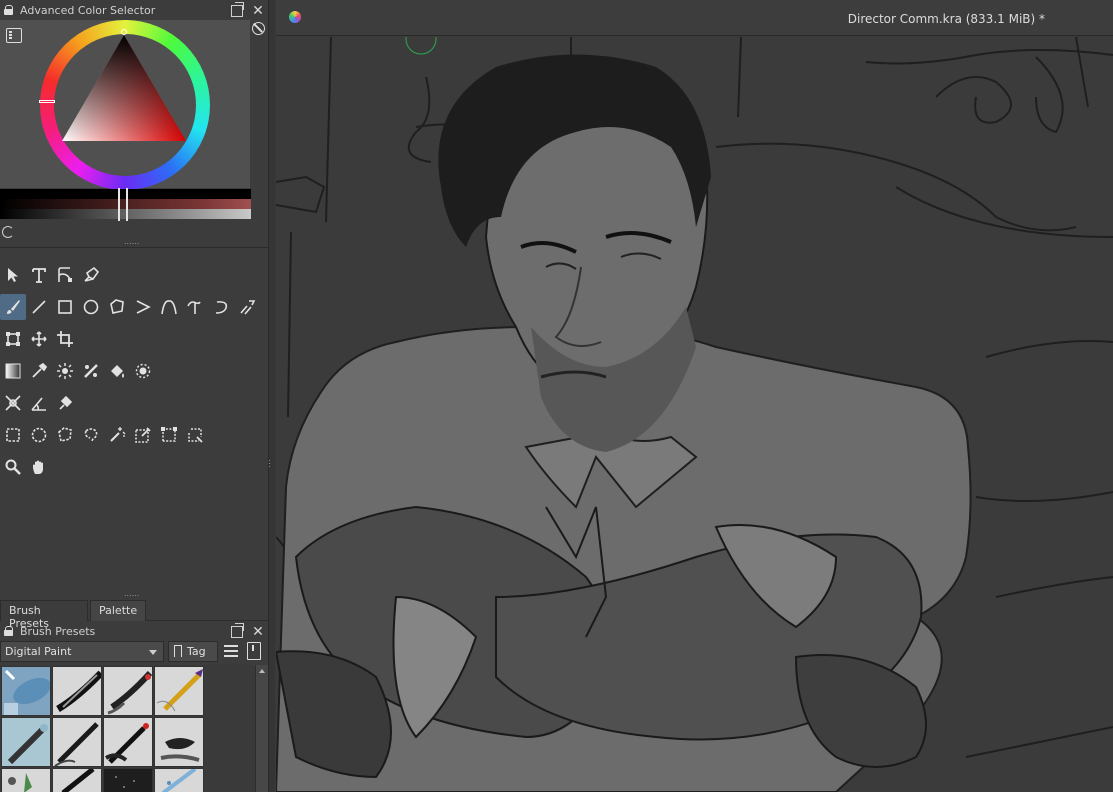 The image size is (1113, 792). Describe the element at coordinates (254, 651) in the screenshot. I see `import-resource-icon` at that location.